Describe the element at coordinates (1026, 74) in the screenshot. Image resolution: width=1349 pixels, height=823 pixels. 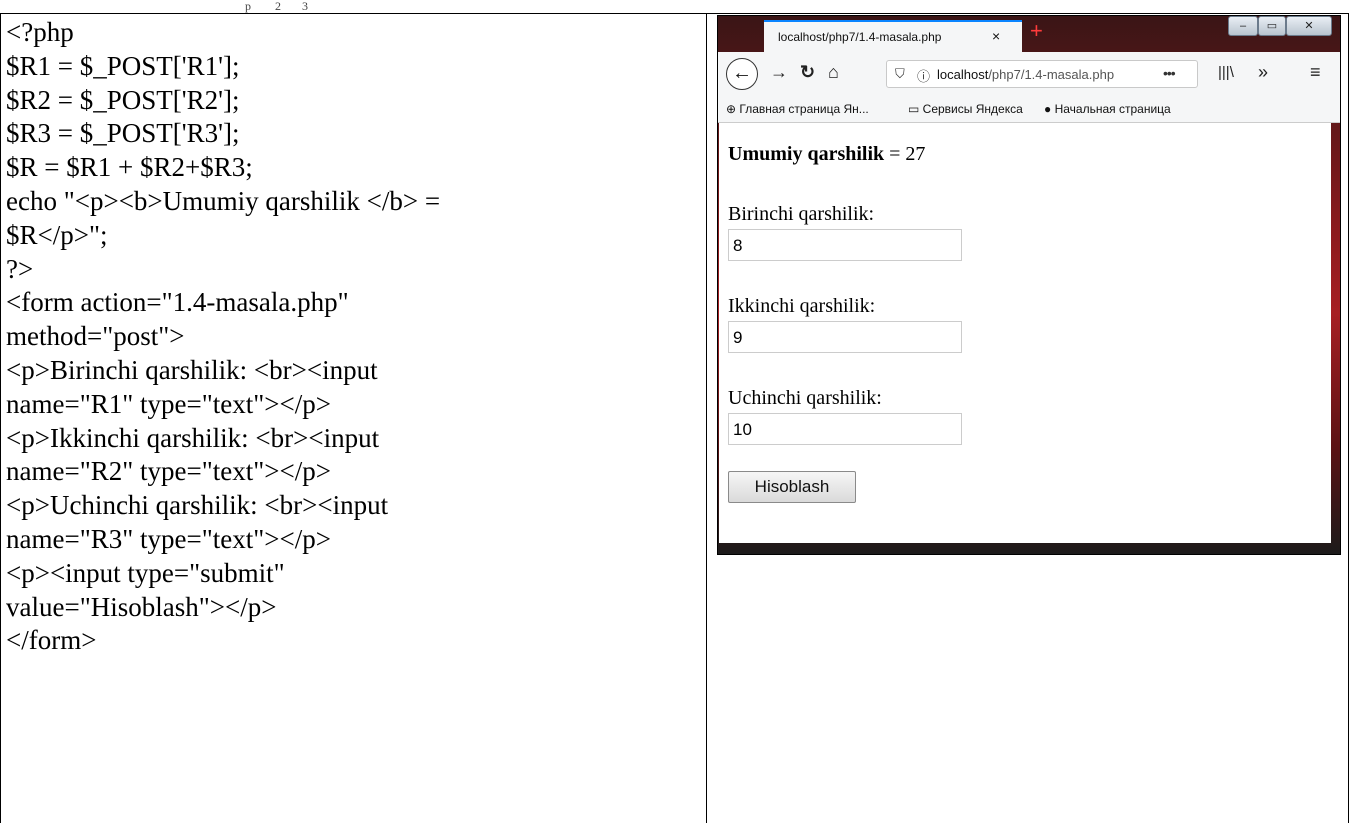
I see `url-text: localhost/php7/1.4-masala.php` at that location.